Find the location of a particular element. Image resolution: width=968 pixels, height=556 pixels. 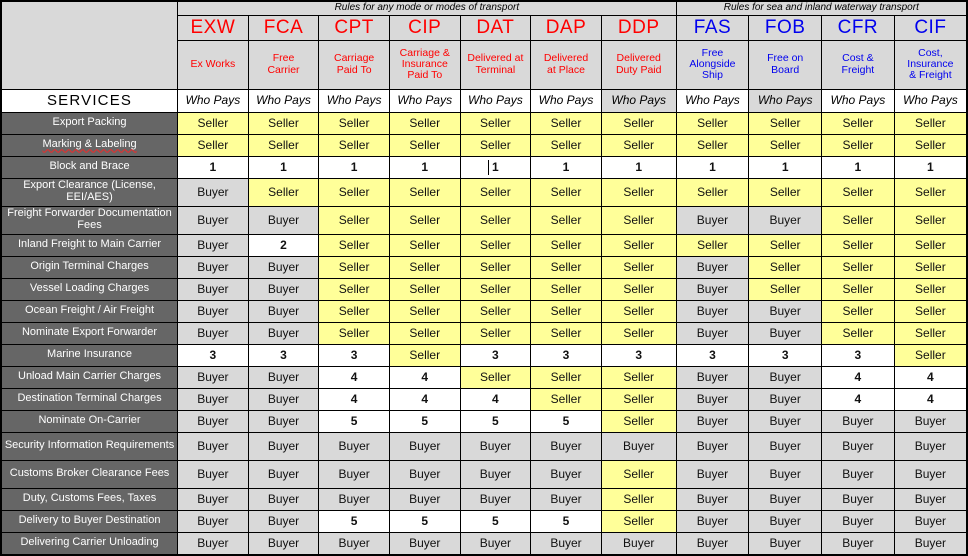

cell-cfr: 1 is located at coordinates (858, 167).